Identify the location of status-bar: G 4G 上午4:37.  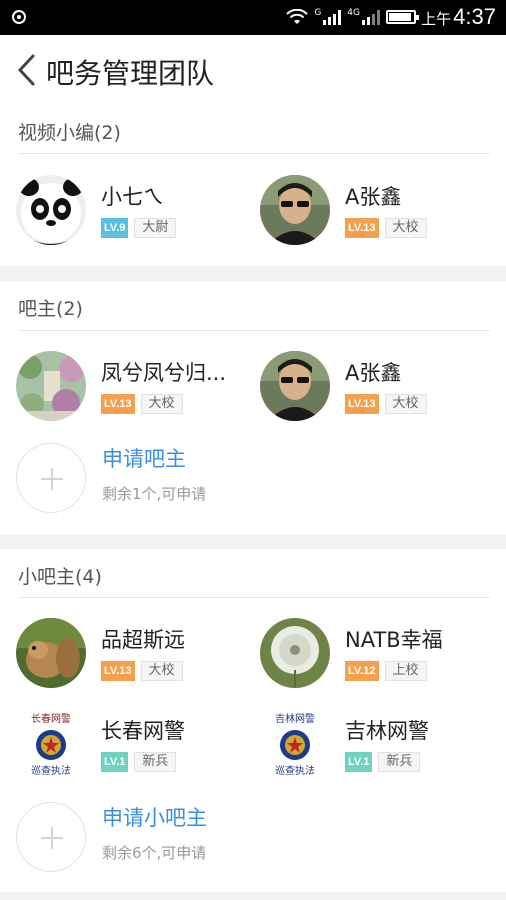
(253, 17).